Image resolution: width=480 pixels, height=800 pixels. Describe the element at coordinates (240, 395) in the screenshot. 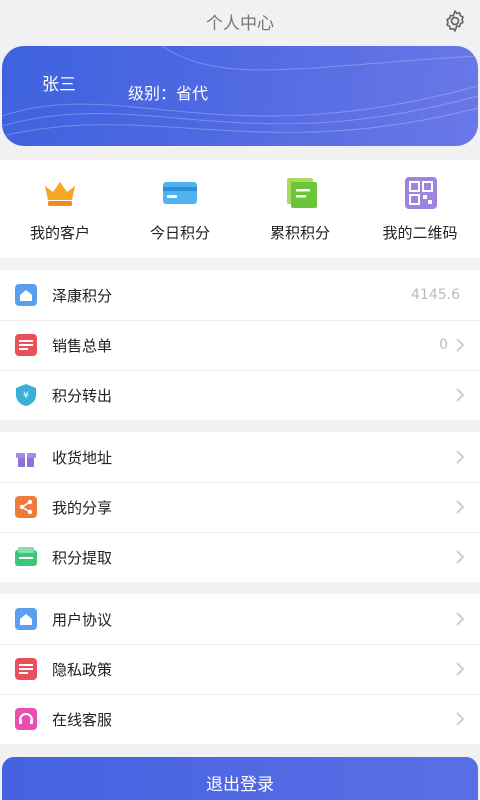

I see `menu-item-points-transfer: ¥ 积分转出` at that location.